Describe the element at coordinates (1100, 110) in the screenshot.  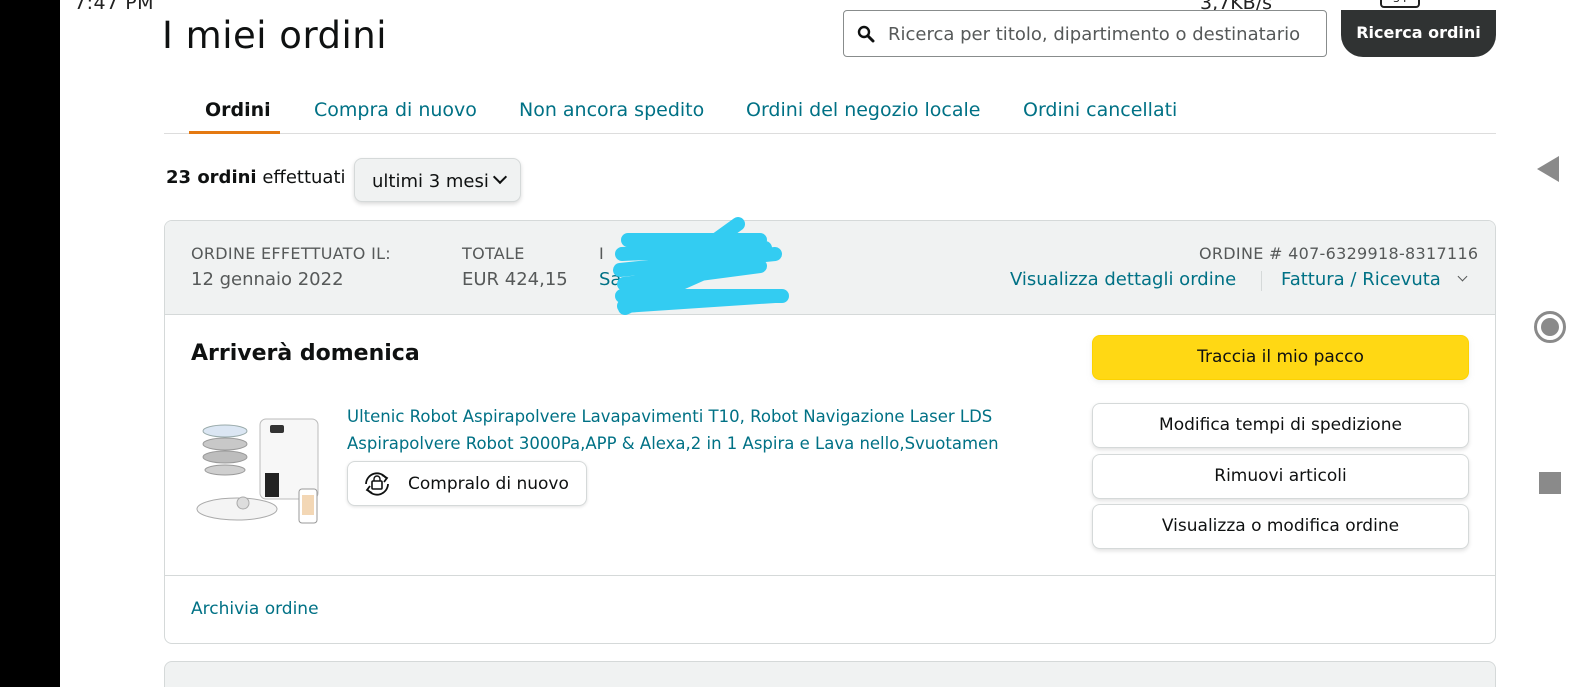
I see `tab-ordini-cancellati: Ordini cancellati` at that location.